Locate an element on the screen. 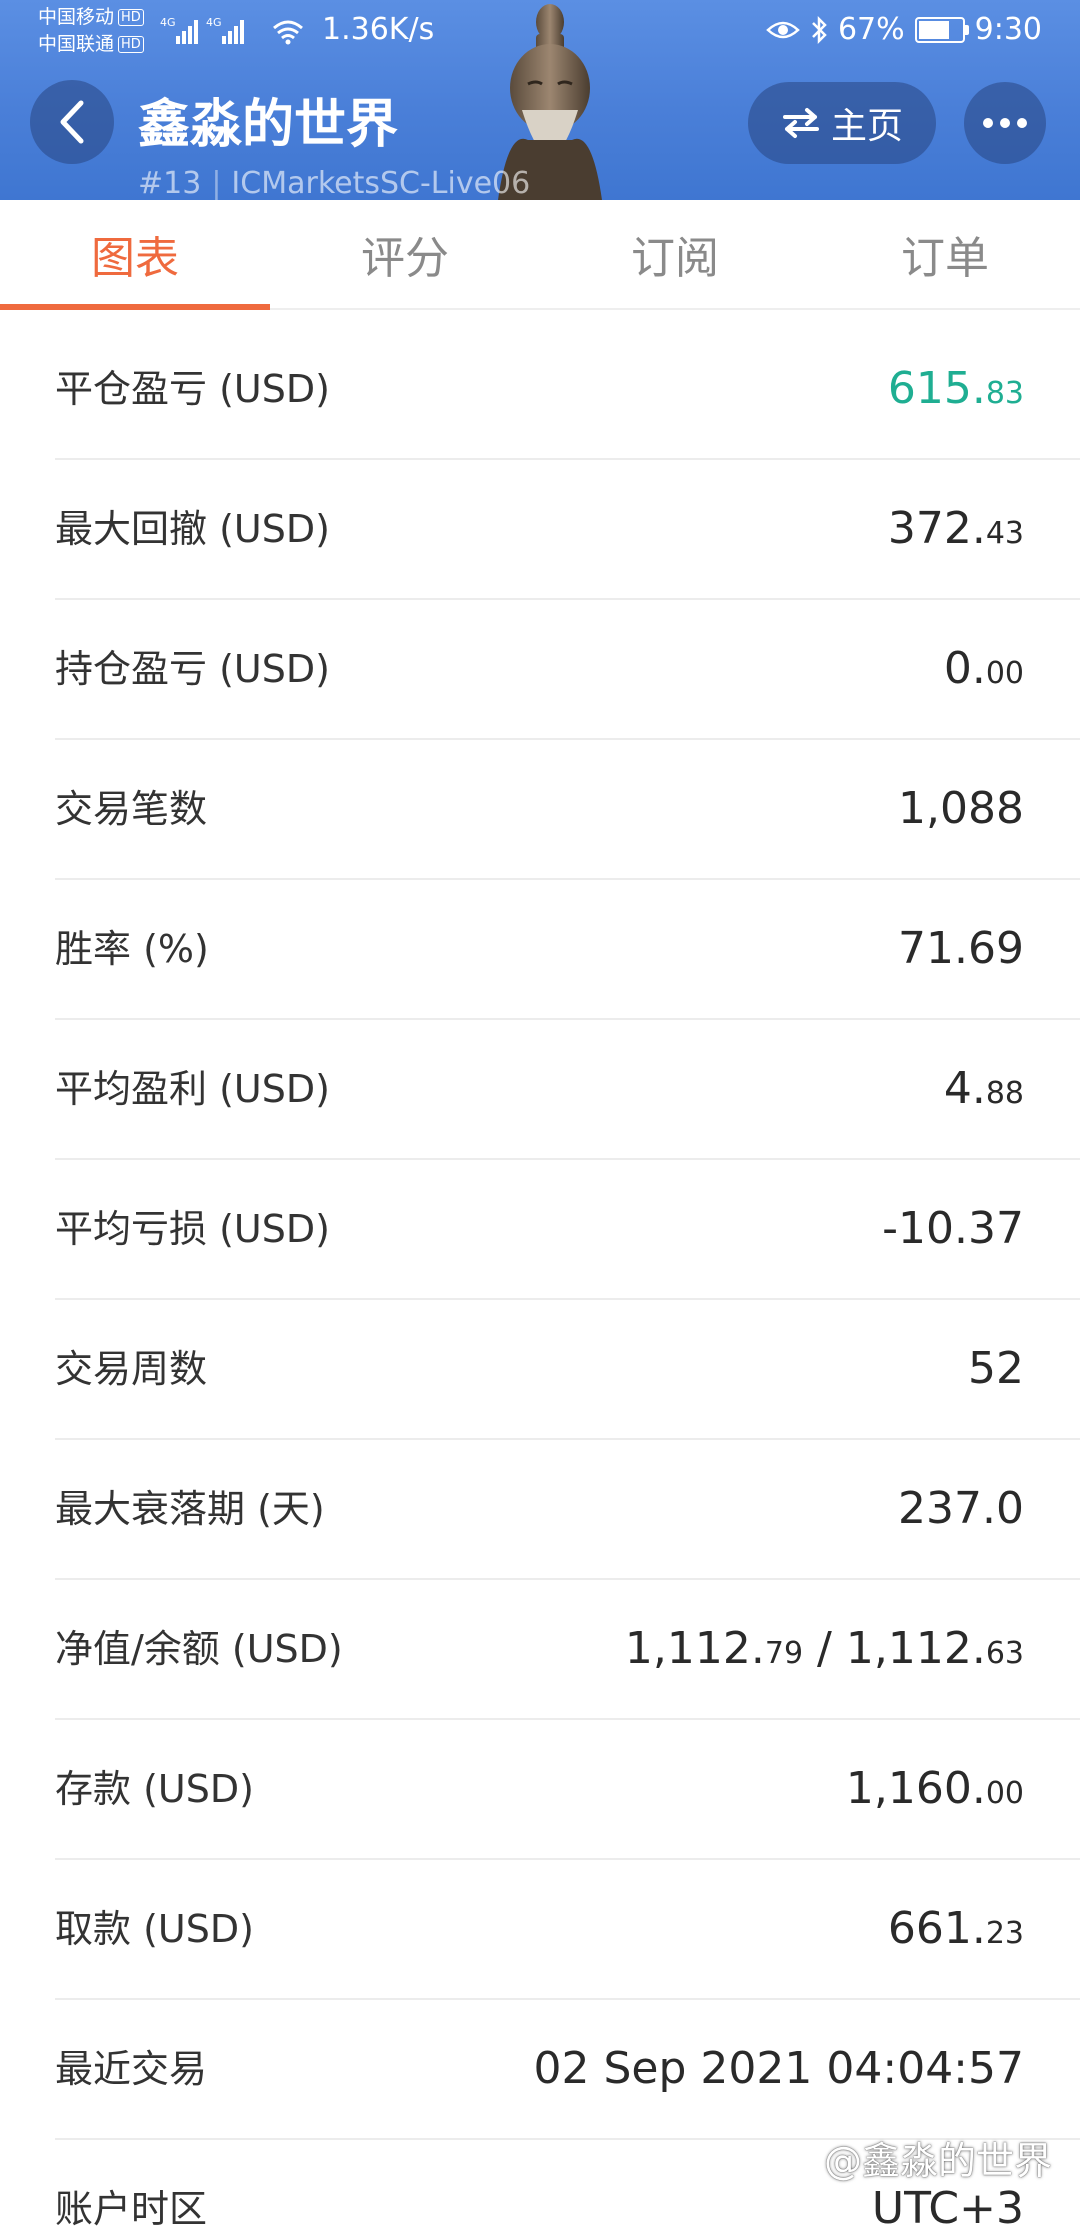 The width and height of the screenshot is (1080, 2240). network-speed: 1.36K/s is located at coordinates (378, 29).